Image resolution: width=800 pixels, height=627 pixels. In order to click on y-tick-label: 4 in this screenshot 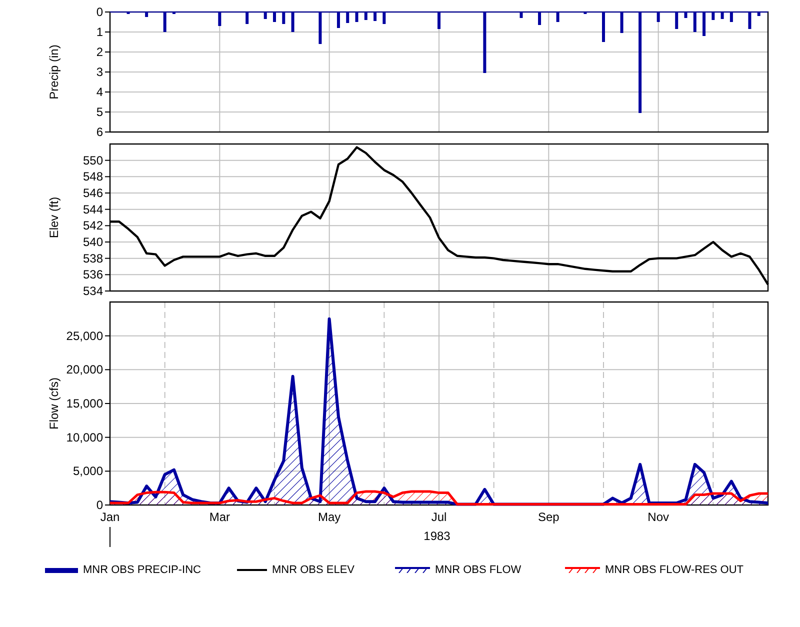, I will do `click(99, 92)`.